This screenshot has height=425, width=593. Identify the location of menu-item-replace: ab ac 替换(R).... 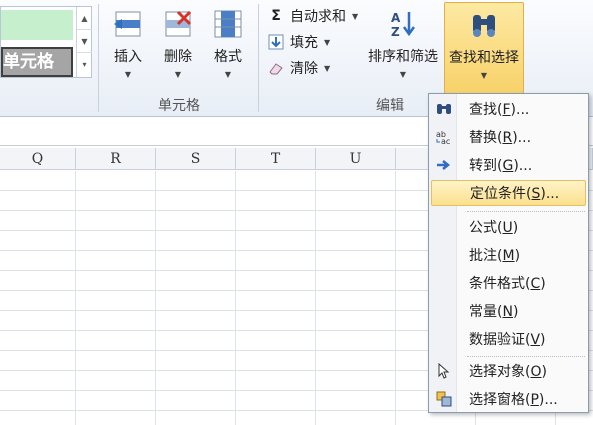
(508, 137).